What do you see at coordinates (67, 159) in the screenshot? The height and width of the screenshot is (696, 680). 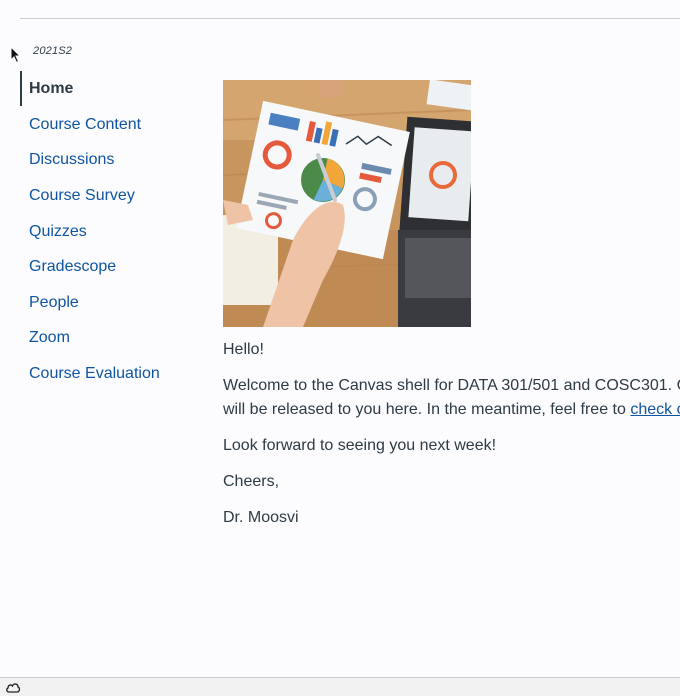 I see `nav-link-discussions: Discussions` at bounding box center [67, 159].